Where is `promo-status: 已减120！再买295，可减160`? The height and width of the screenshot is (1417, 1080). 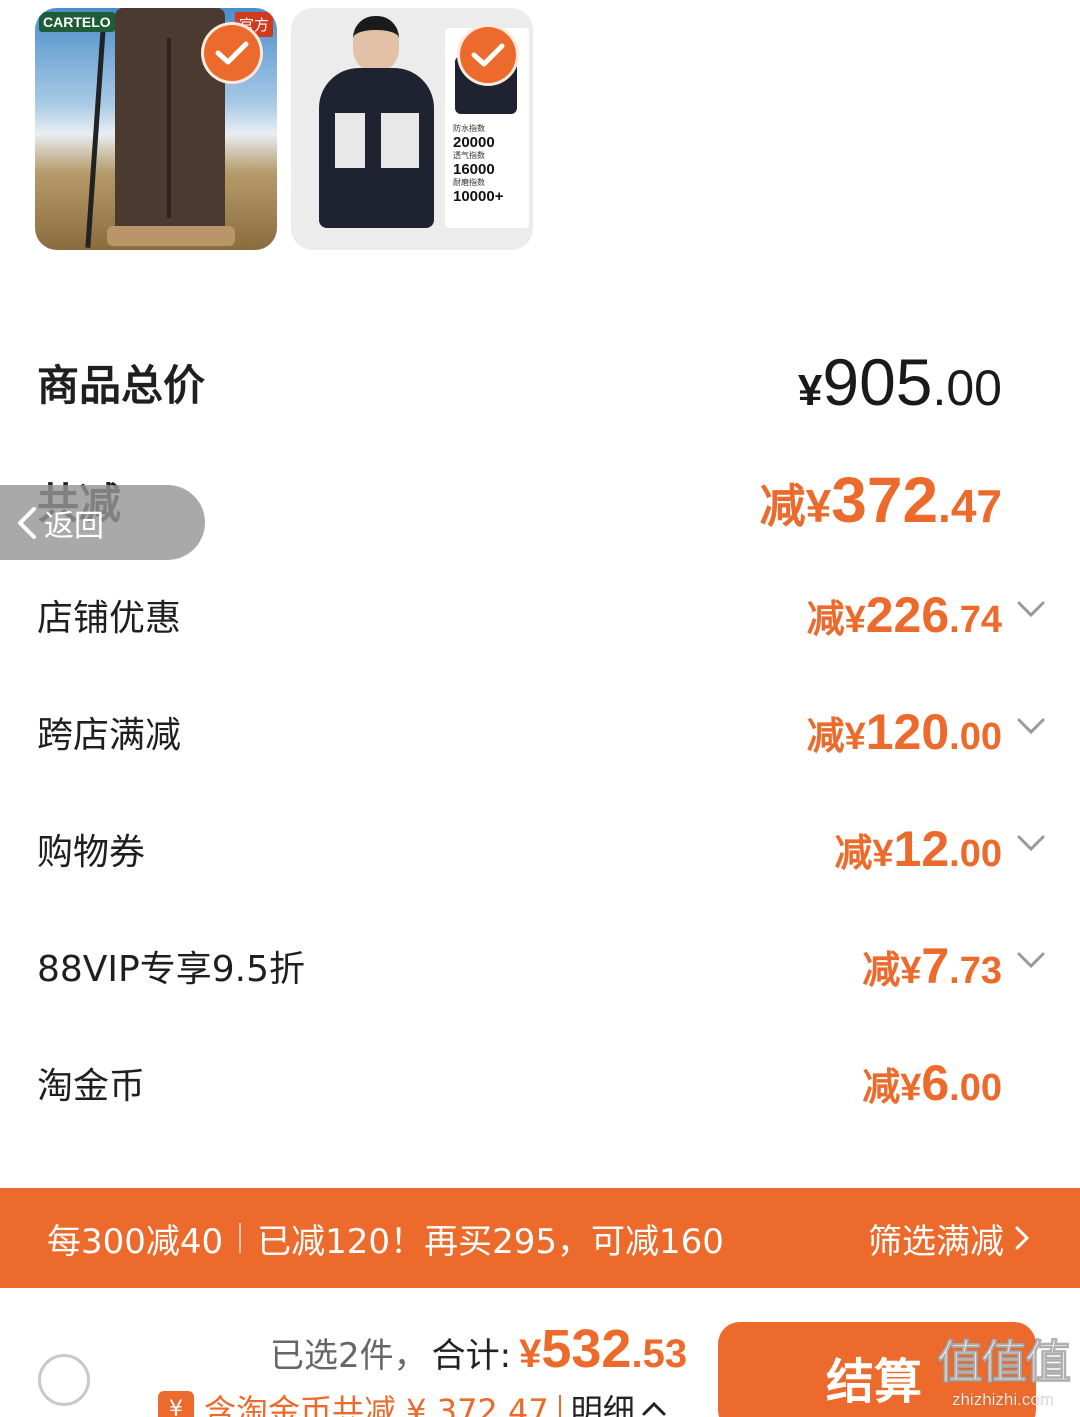
promo-status: 已减120！再买295，可减160 is located at coordinates (490, 1241).